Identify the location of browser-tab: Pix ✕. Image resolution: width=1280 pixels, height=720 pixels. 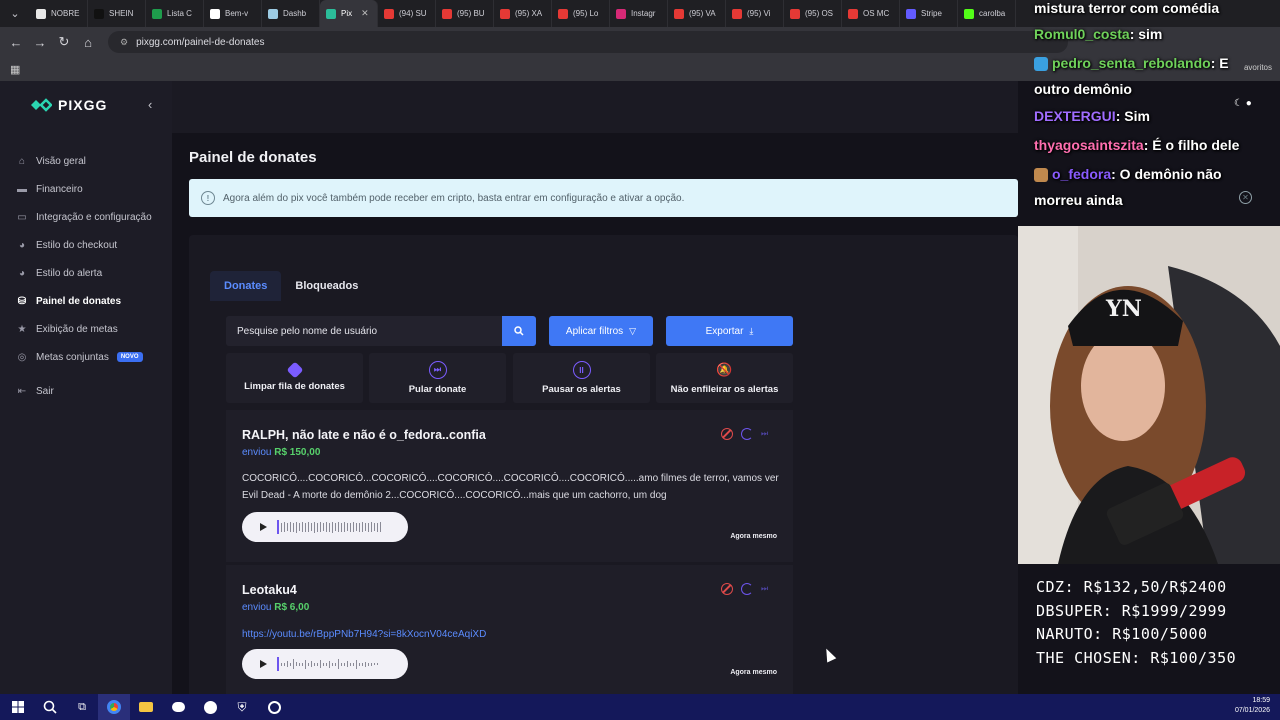
(349, 13).